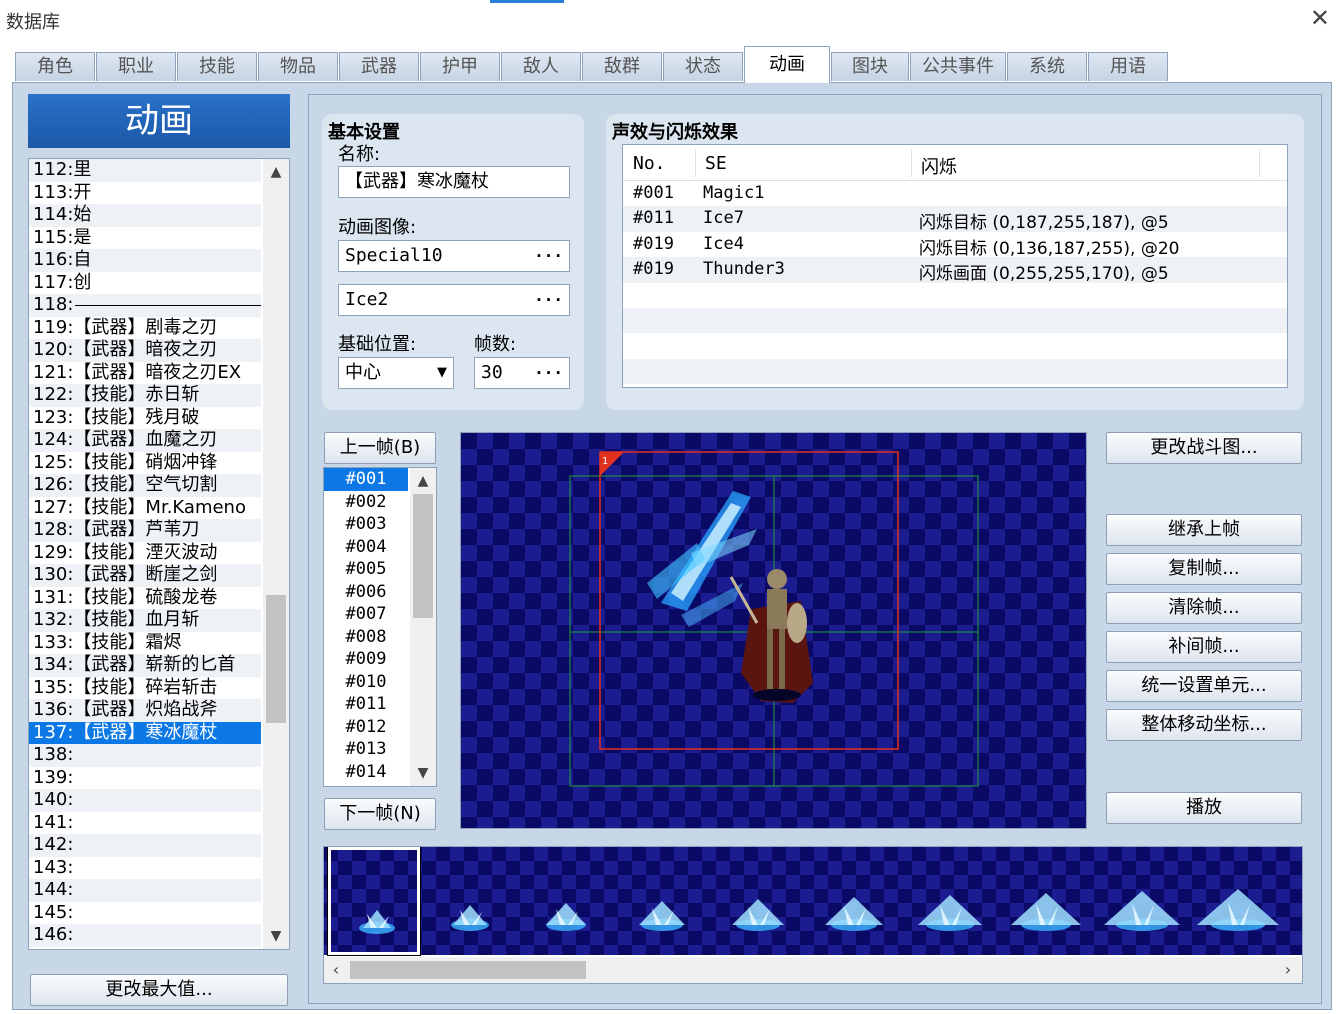  I want to click on frame-item: #006, so click(366, 592).